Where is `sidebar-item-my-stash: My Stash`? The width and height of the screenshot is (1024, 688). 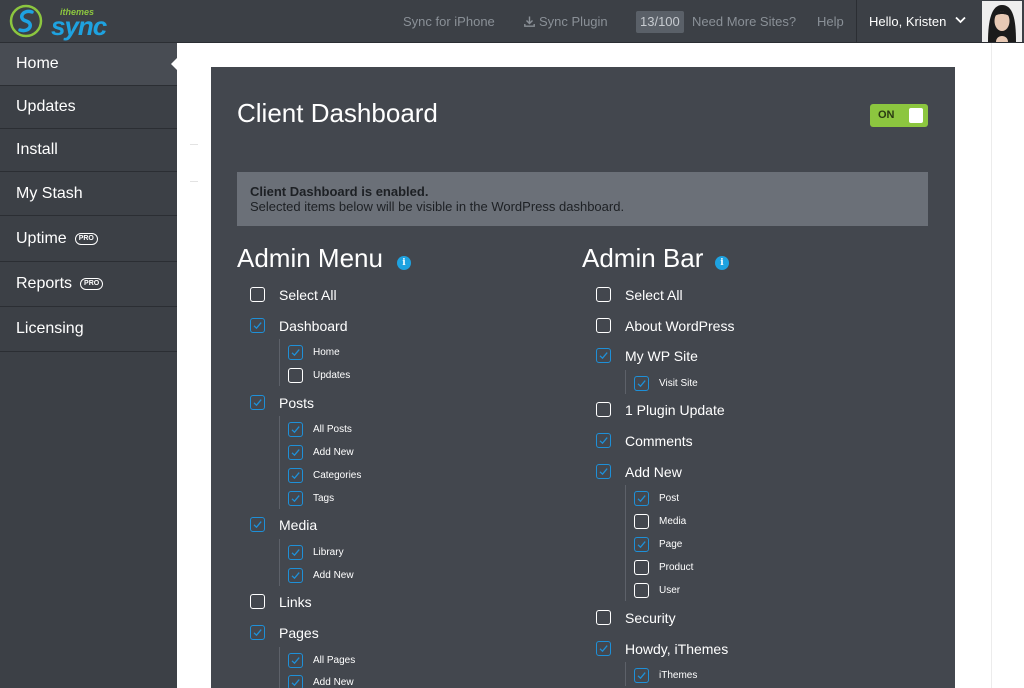 sidebar-item-my-stash: My Stash is located at coordinates (88, 194).